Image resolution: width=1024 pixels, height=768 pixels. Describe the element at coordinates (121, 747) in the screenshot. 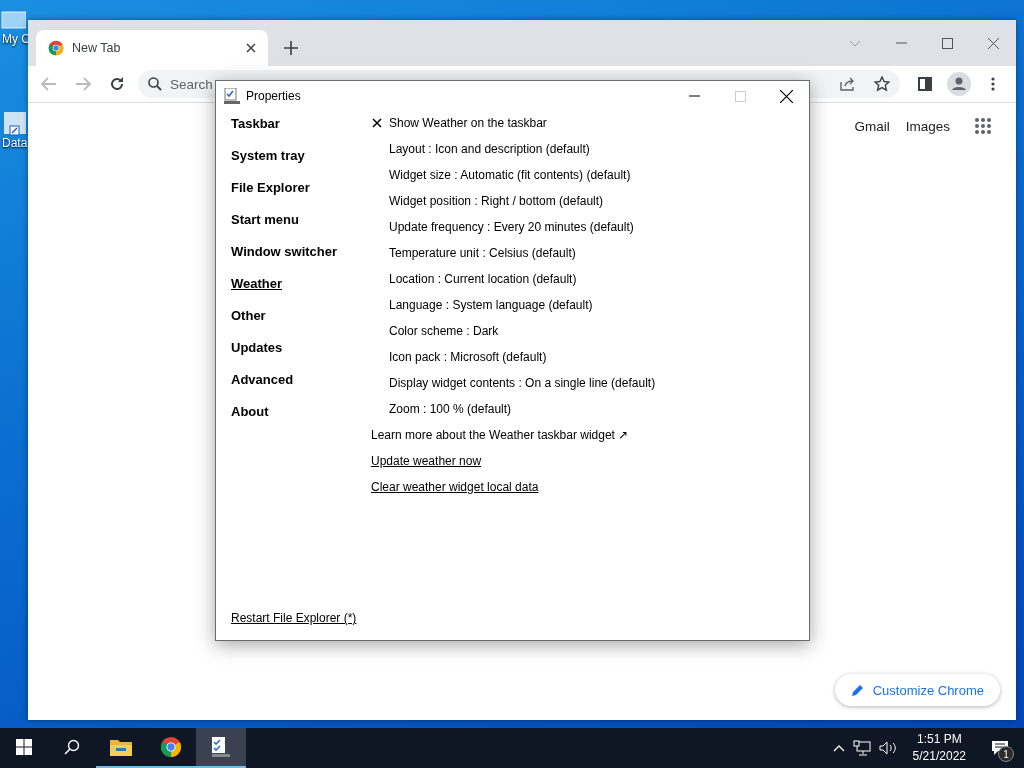

I see `folder-icon` at that location.